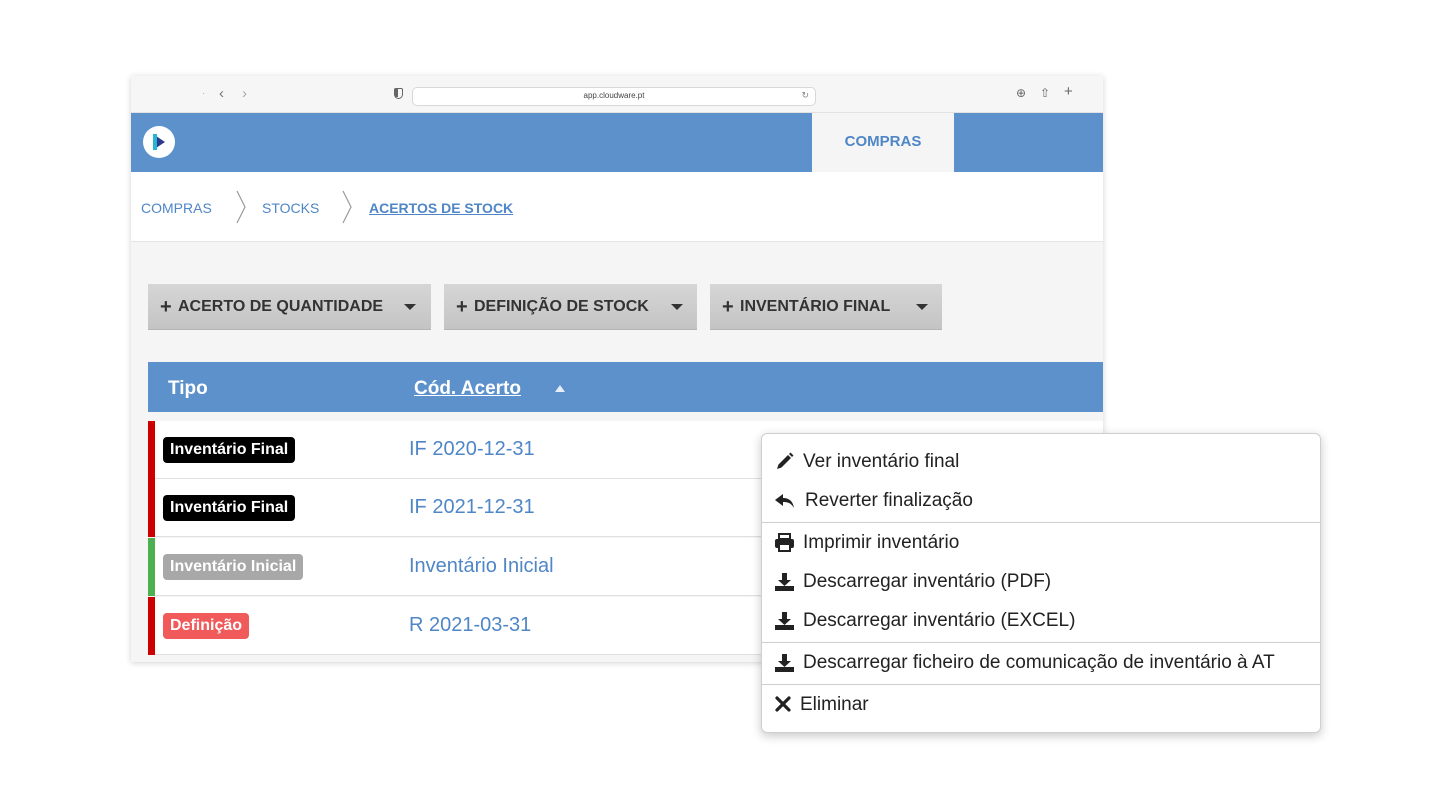 This screenshot has height=806, width=1437. I want to click on close-icon, so click(783, 704).